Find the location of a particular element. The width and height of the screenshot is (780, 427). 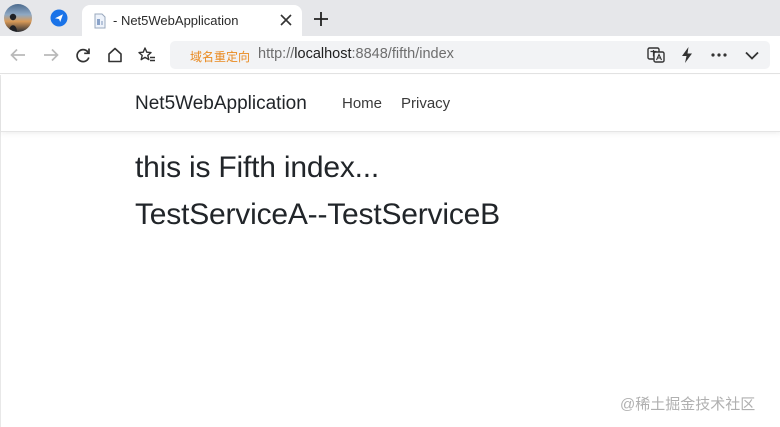

back-arrow-icon is located at coordinates (18, 55).